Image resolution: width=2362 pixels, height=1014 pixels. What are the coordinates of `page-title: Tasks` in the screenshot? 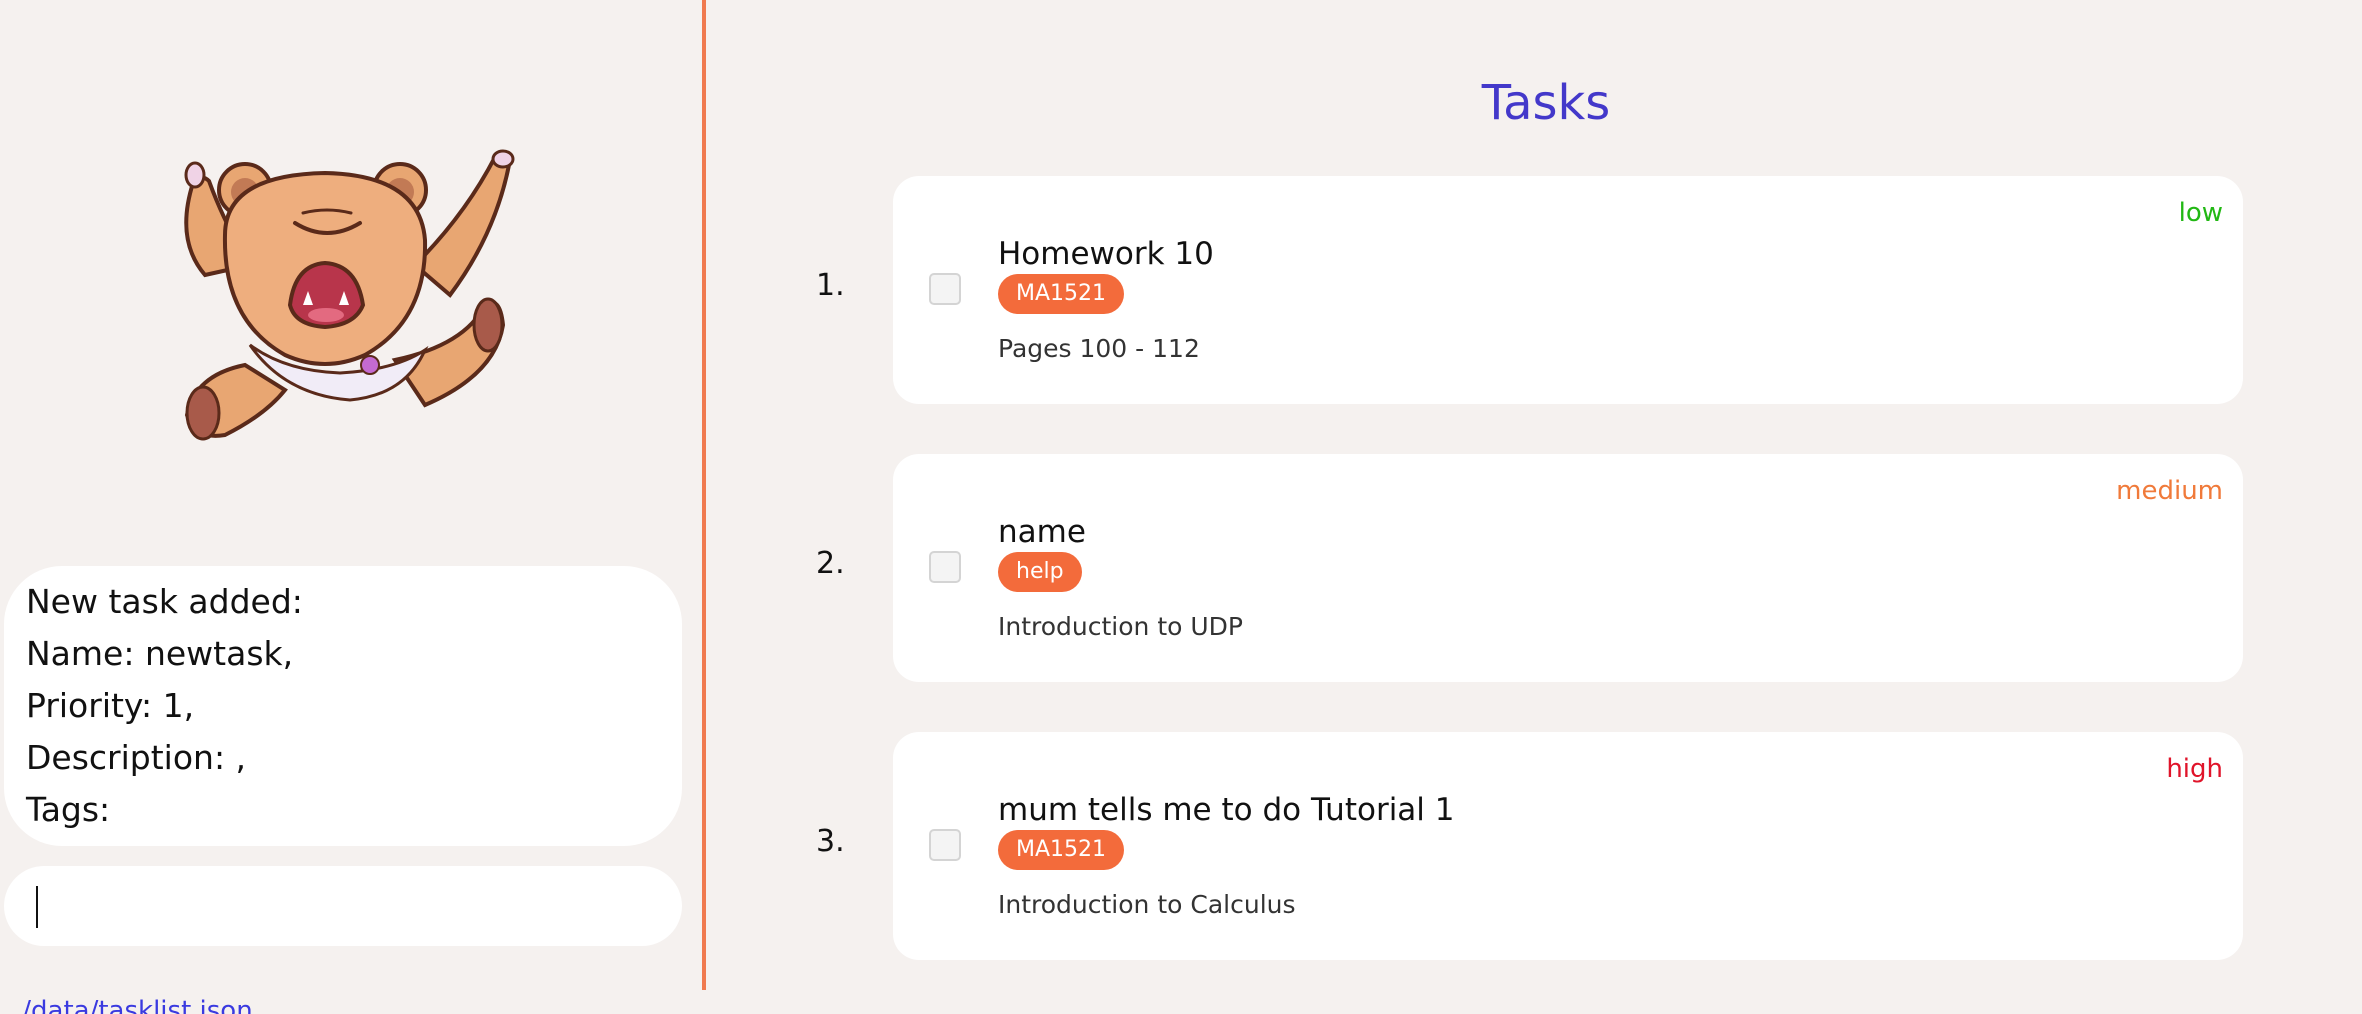 It's located at (1546, 103).